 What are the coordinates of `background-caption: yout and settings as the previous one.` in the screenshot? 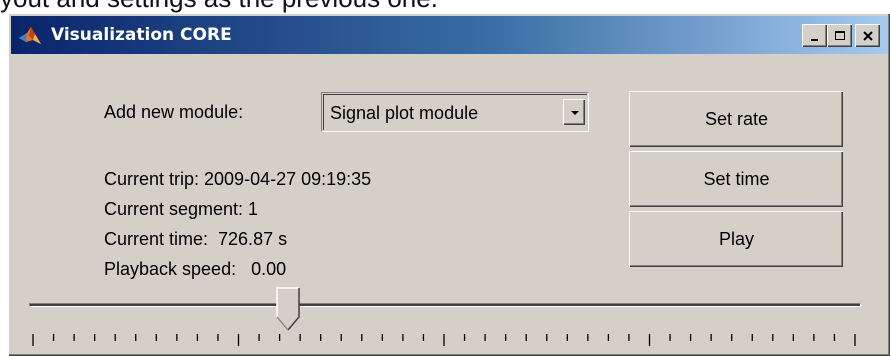 It's located at (445, 6).